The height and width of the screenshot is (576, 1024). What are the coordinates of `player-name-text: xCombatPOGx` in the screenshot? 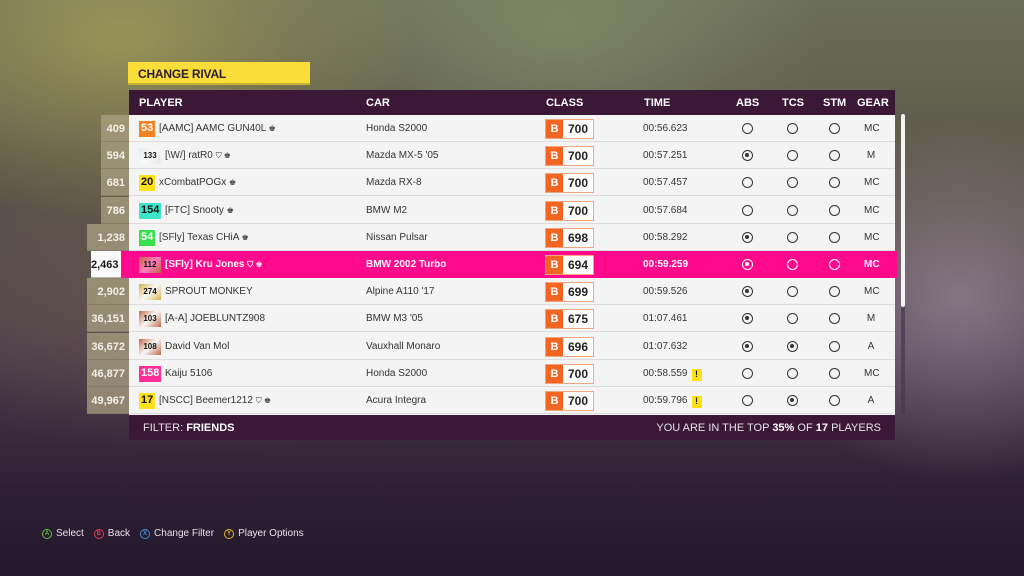 It's located at (193, 183).